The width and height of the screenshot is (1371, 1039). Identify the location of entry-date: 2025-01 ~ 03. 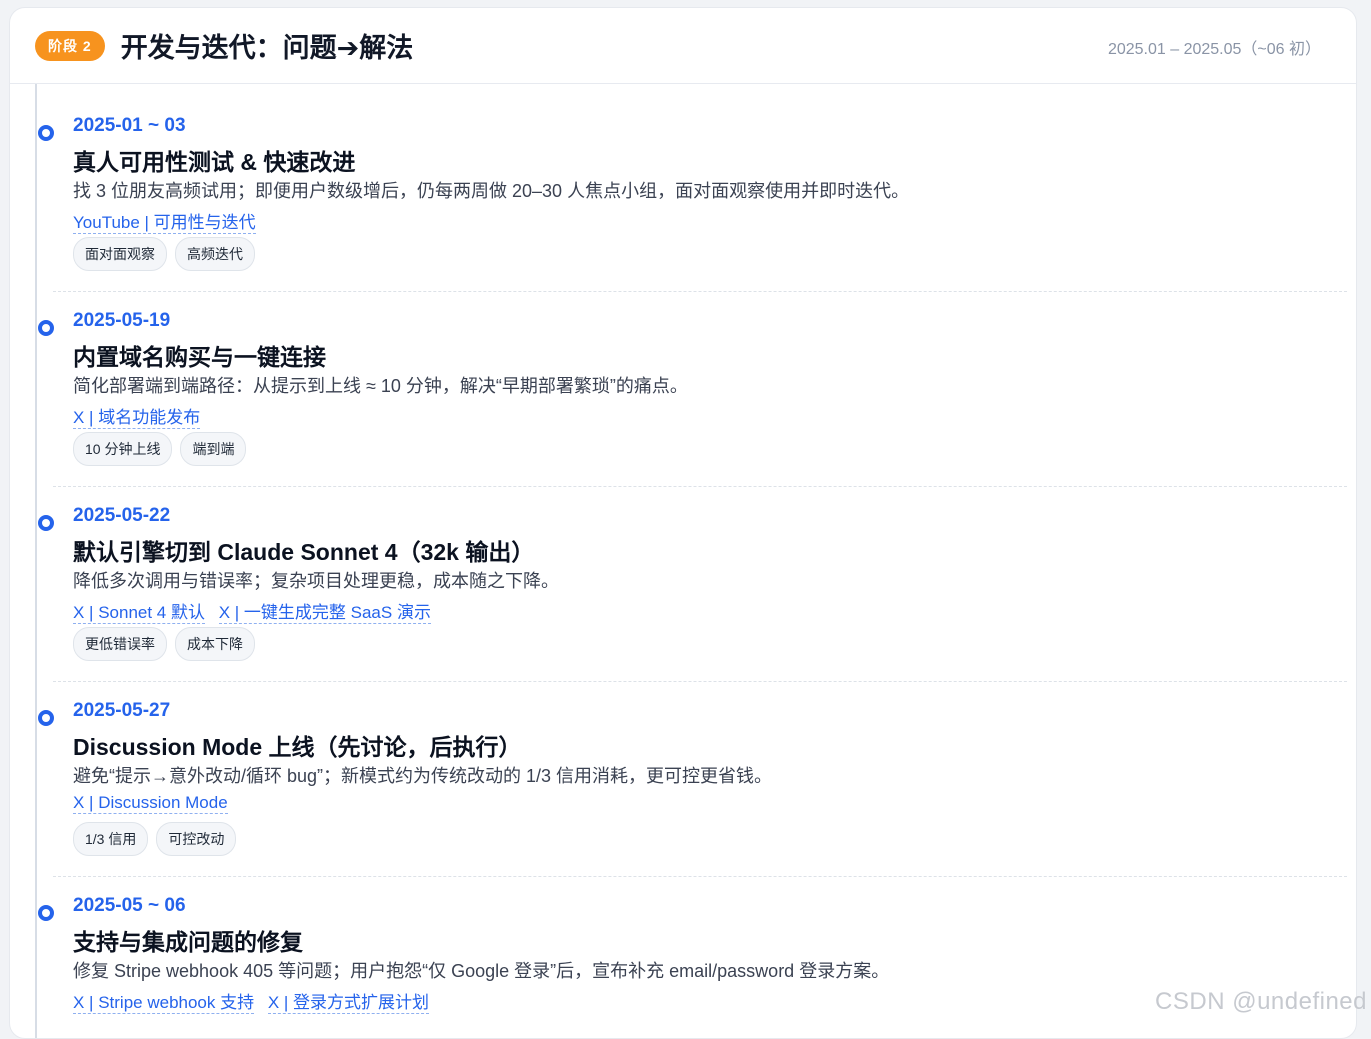
(129, 125).